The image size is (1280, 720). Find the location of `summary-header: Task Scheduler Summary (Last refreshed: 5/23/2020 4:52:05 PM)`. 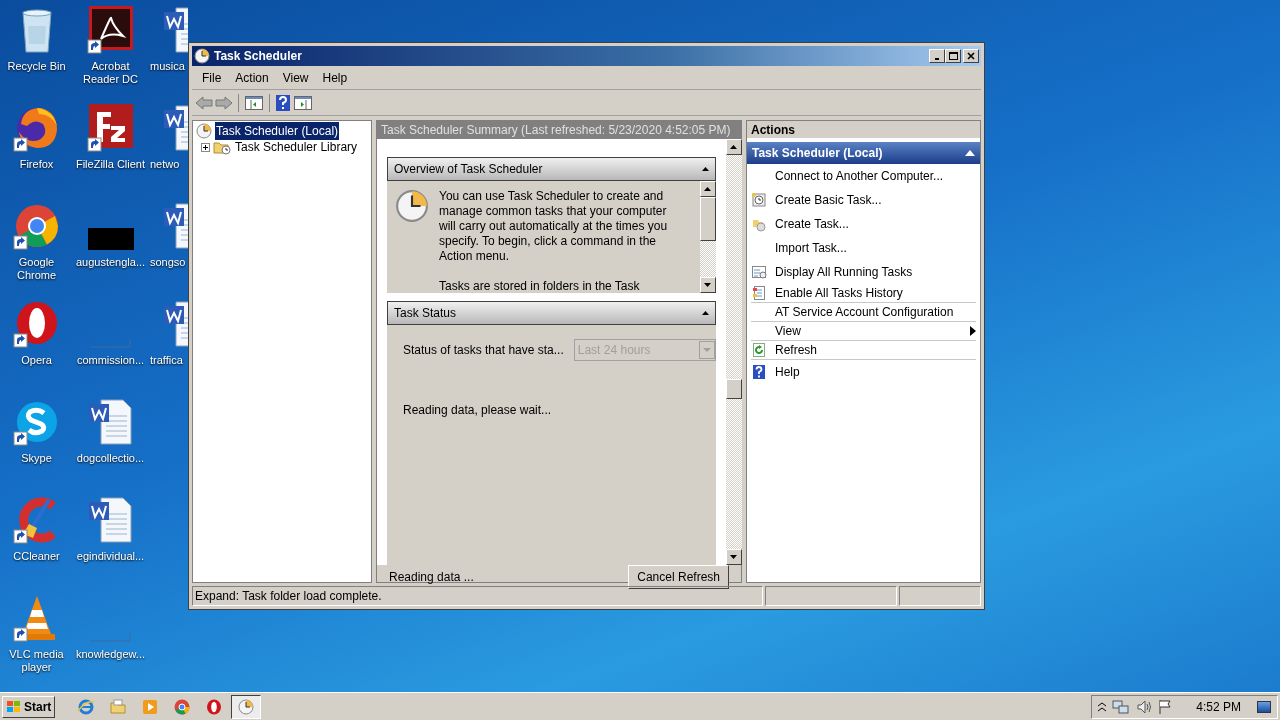

summary-header: Task Scheduler Summary (Last refreshed: 5/23/2020 4:52:05 PM) is located at coordinates (559, 130).